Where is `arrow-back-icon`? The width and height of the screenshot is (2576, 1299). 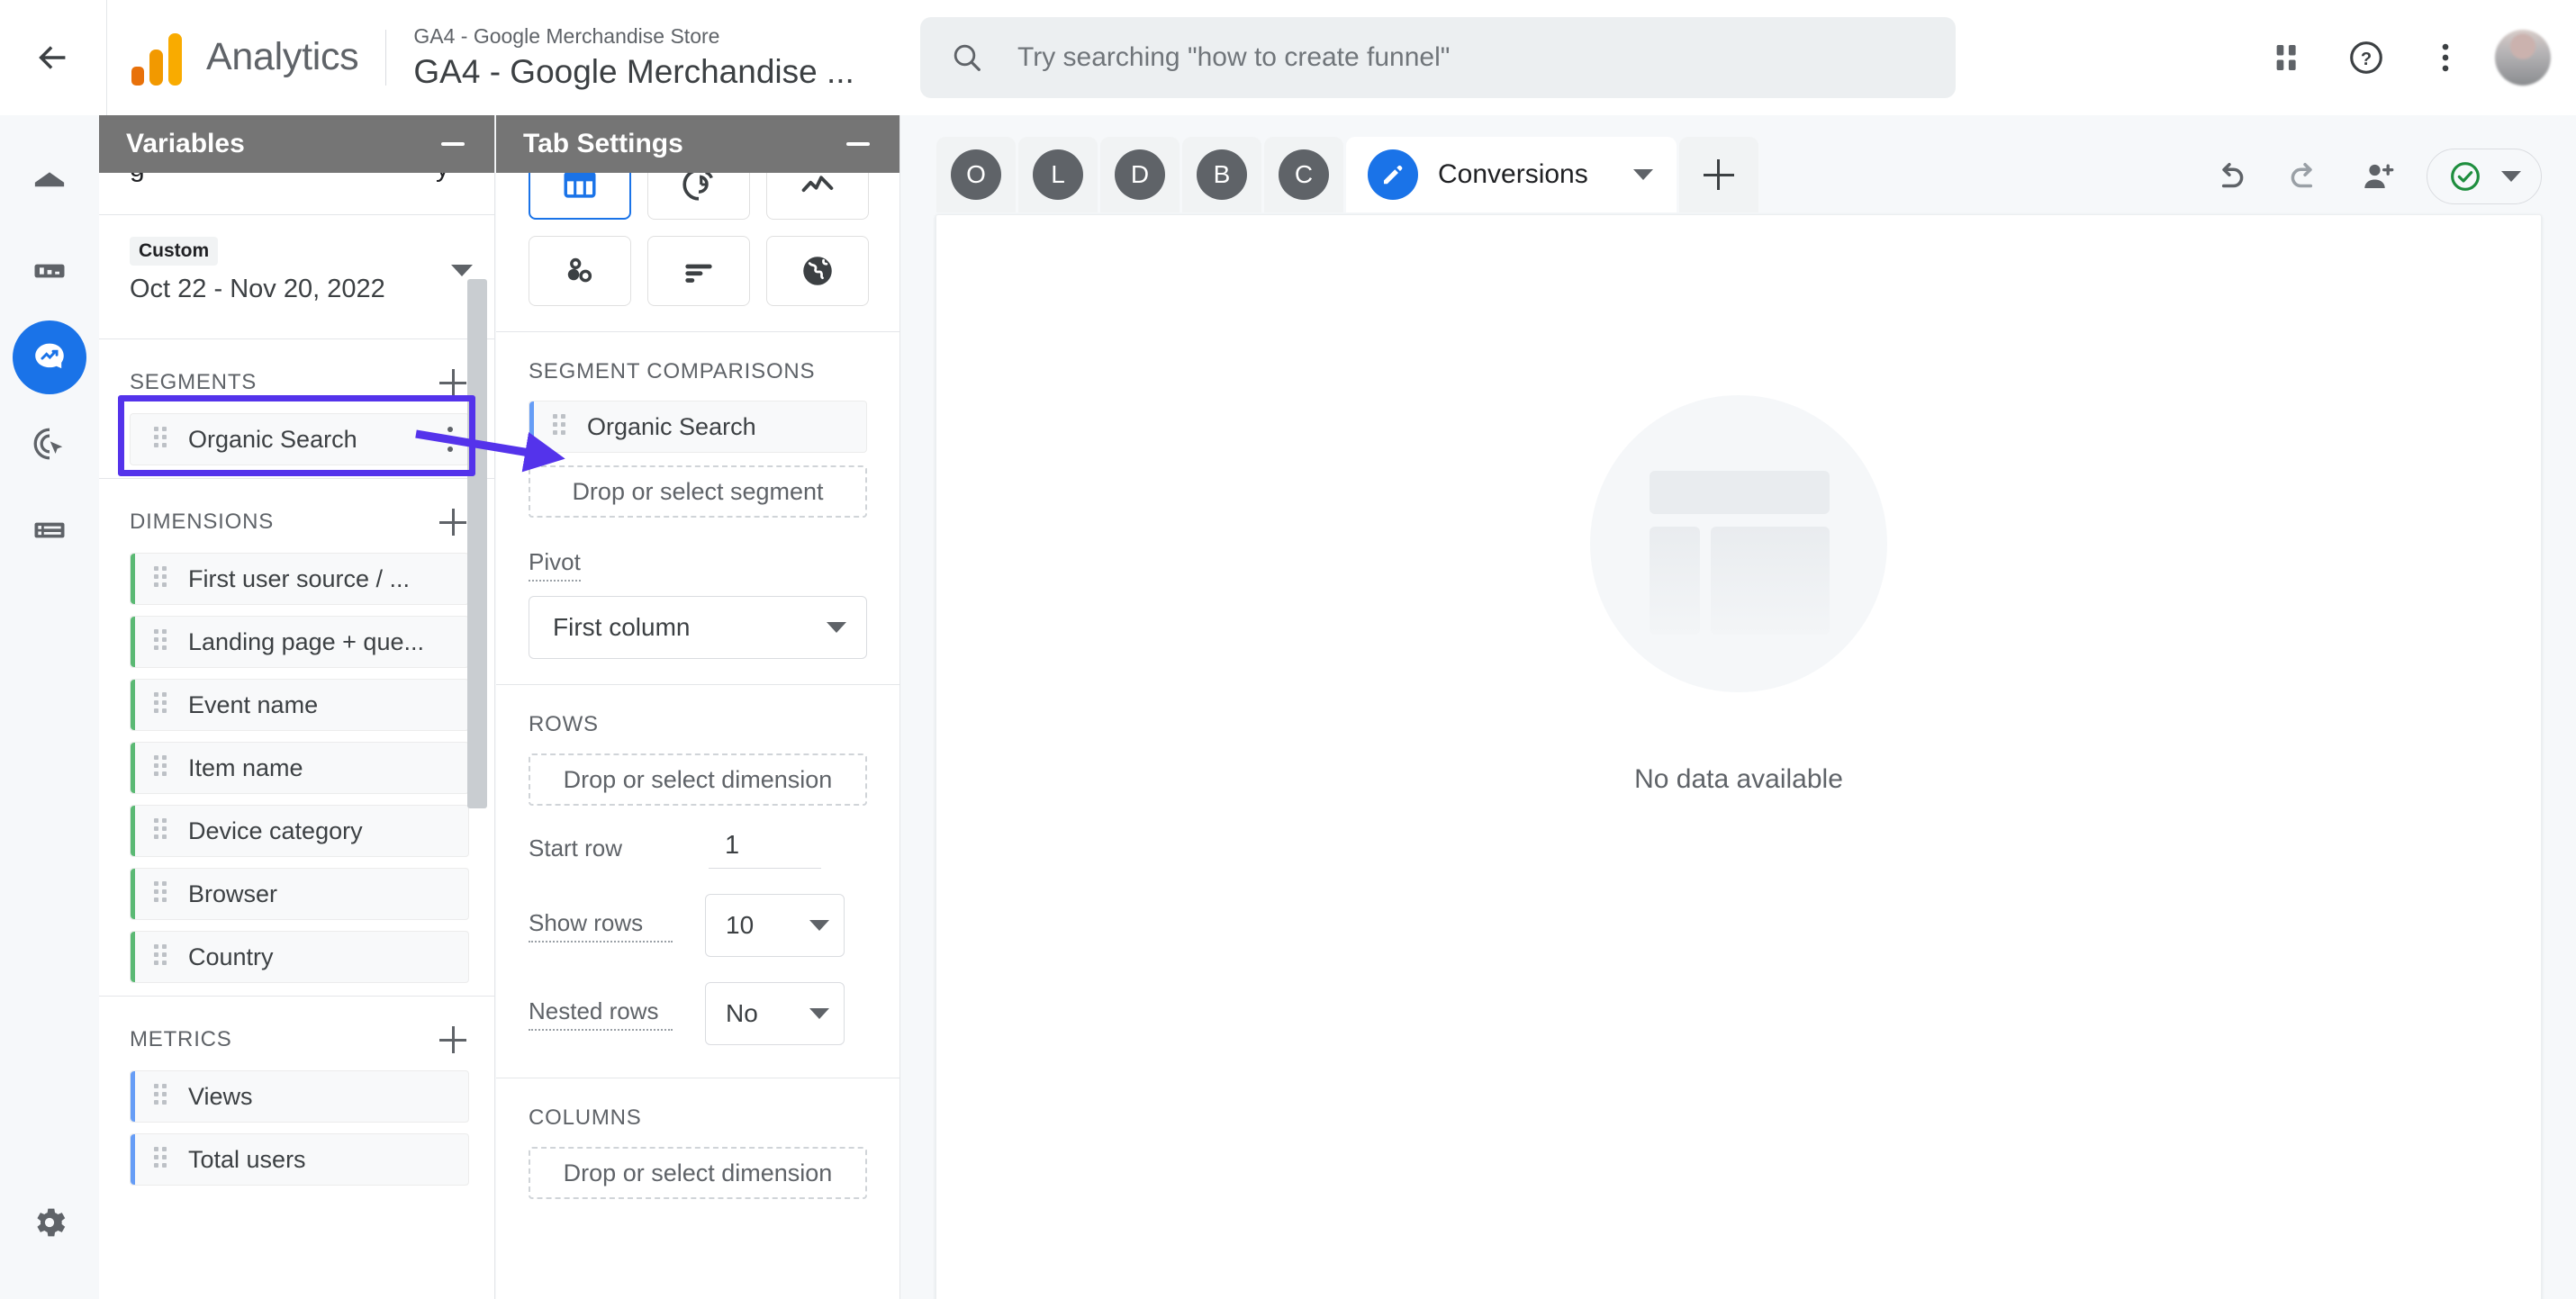 arrow-back-icon is located at coordinates (52, 57).